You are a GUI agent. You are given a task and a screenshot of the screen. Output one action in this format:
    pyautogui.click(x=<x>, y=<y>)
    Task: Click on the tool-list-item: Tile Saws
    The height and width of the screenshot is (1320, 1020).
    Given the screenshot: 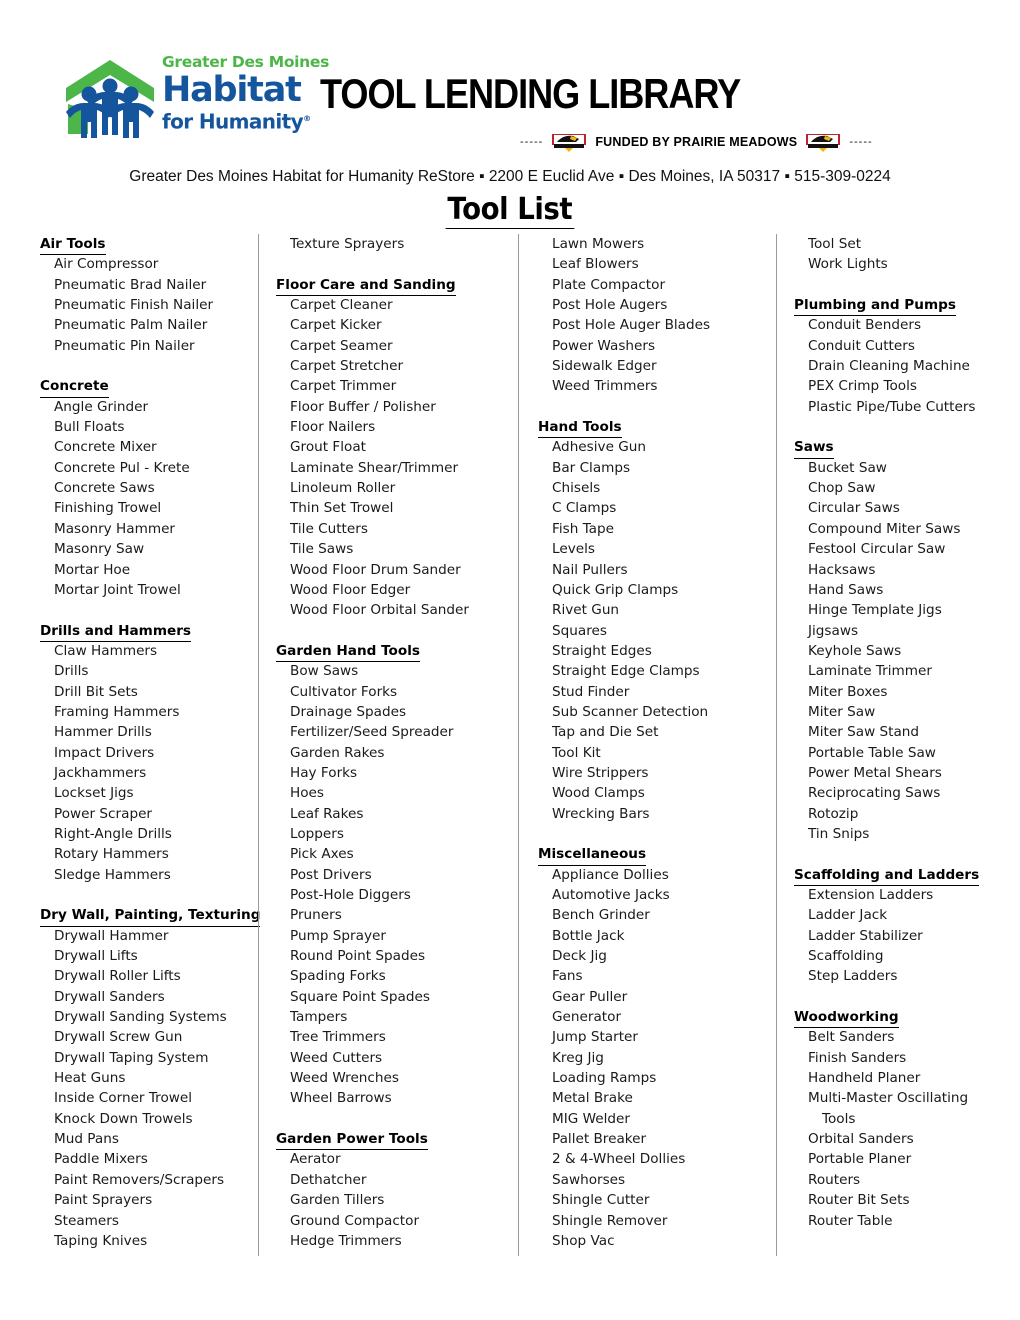 What is the action you would take?
    pyautogui.click(x=322, y=549)
    